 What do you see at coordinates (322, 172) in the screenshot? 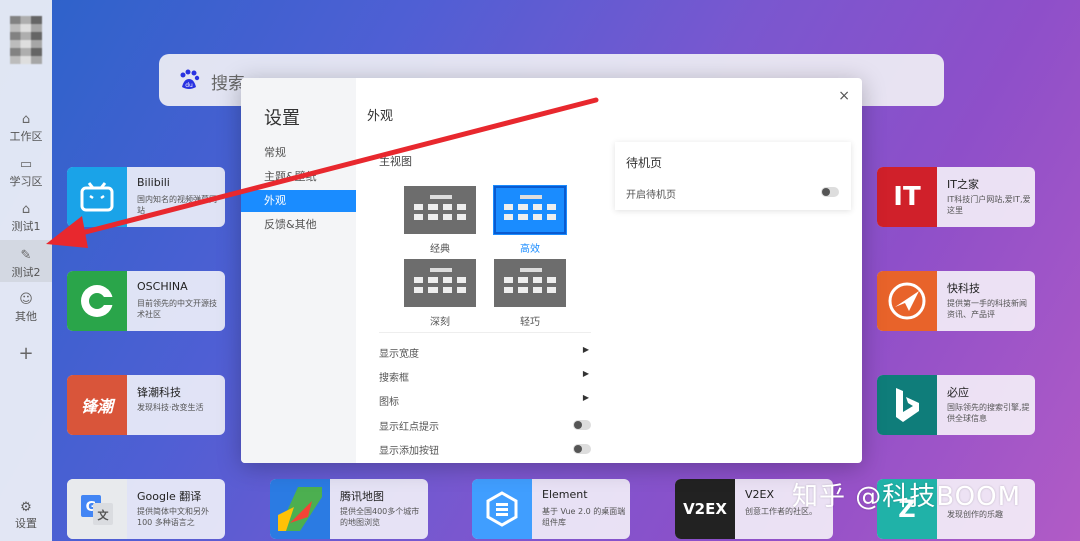
I see `annotation-arrow-icon` at bounding box center [322, 172].